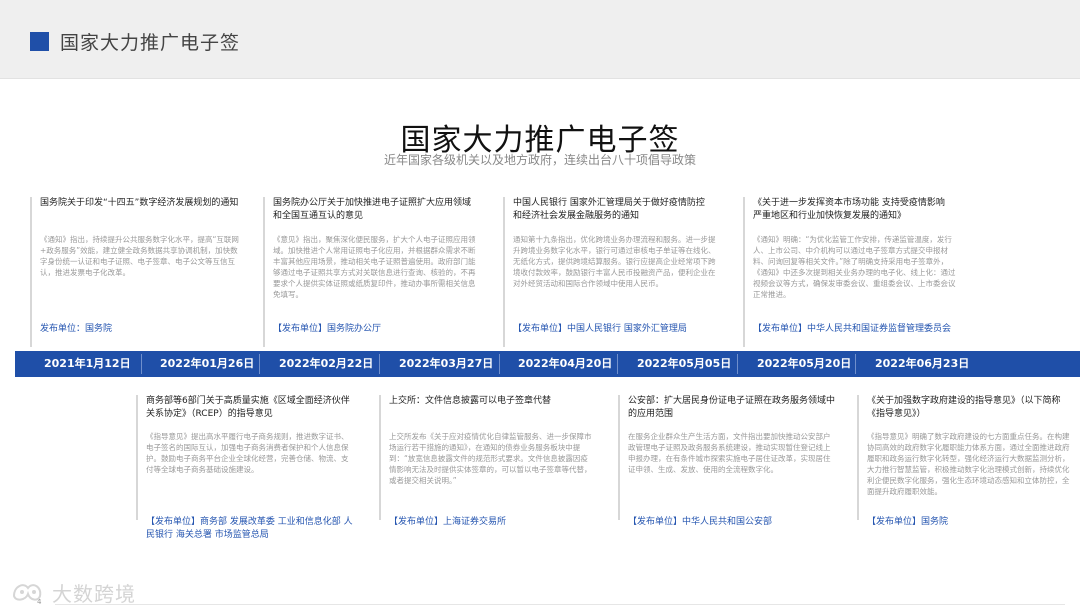 The height and width of the screenshot is (611, 1080). Describe the element at coordinates (849, 209) in the screenshot. I see `policy-title: 《关于进一步发挥资本市场功能 支持受疫情影响严重地区和行业加快恢复发展的通知》` at that location.